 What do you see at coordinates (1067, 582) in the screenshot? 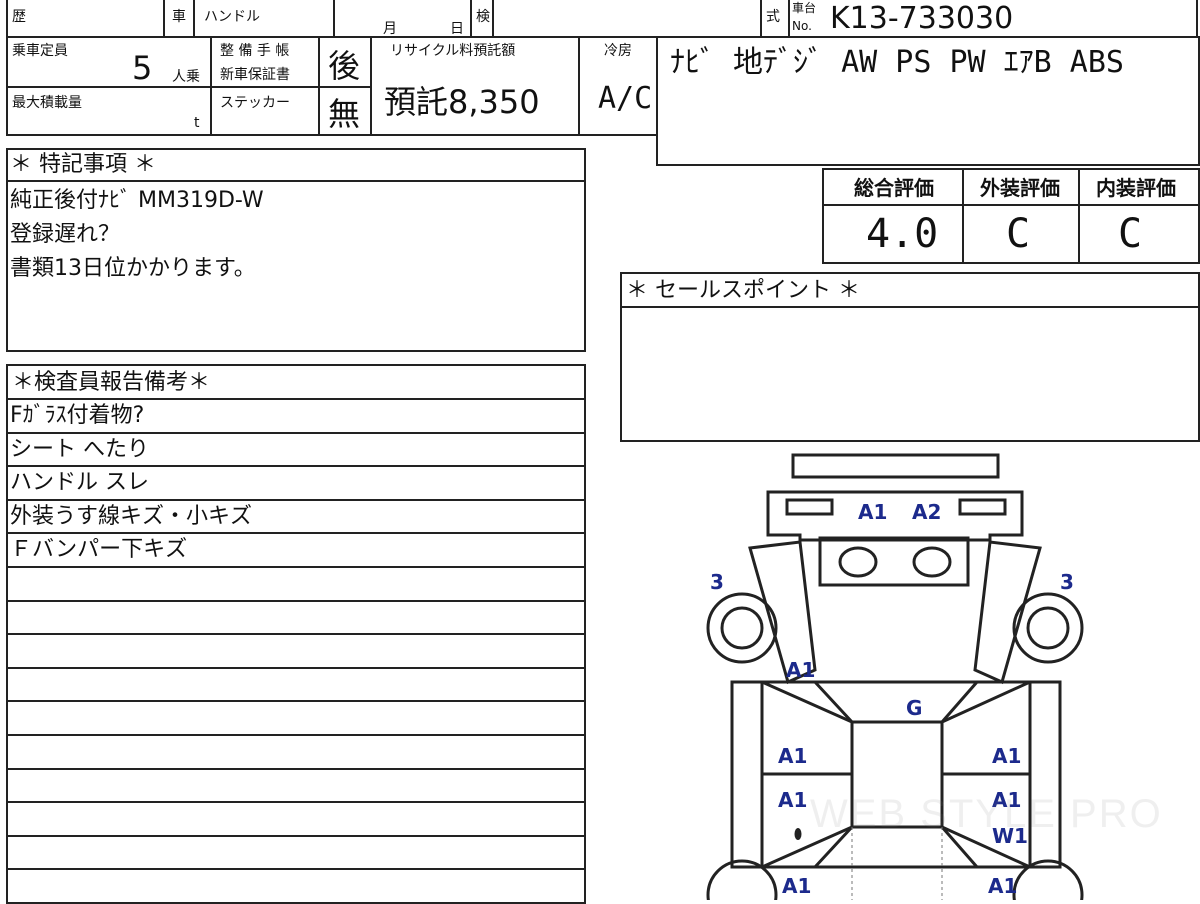
I see `damage-mark-front-right-wheel: 3` at bounding box center [1067, 582].